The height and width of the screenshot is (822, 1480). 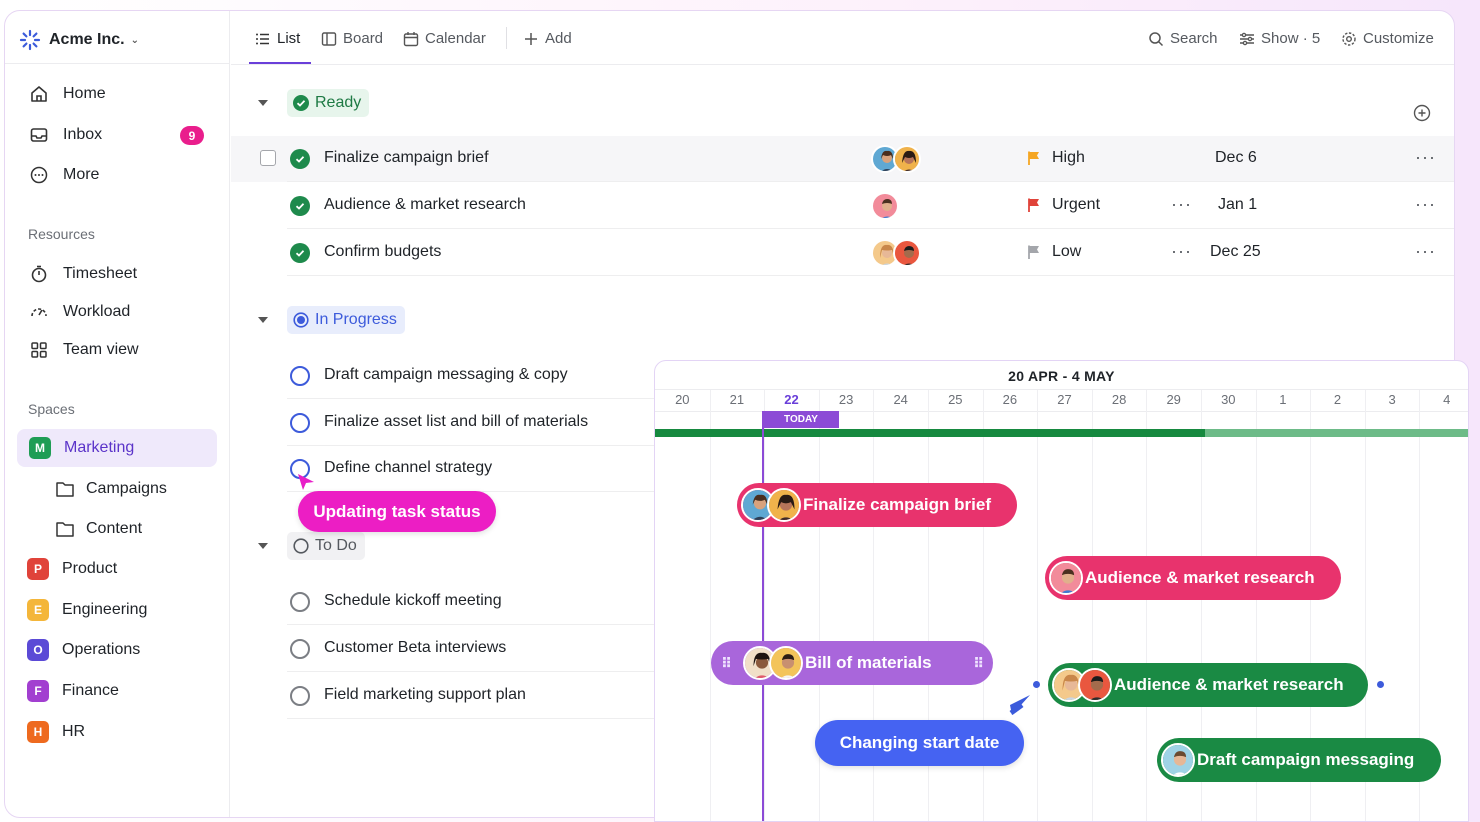 I want to click on more-icon, so click(x=39, y=175).